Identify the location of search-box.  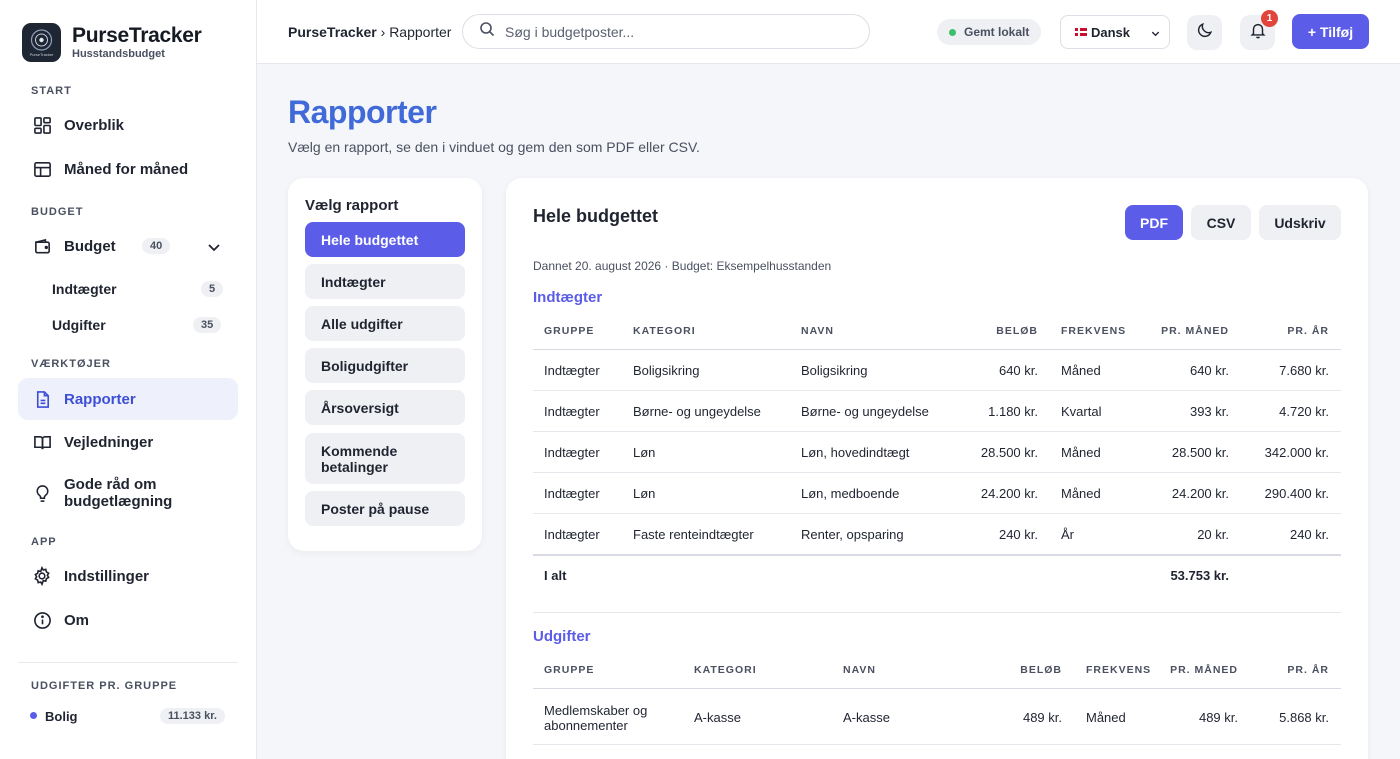
(666, 31).